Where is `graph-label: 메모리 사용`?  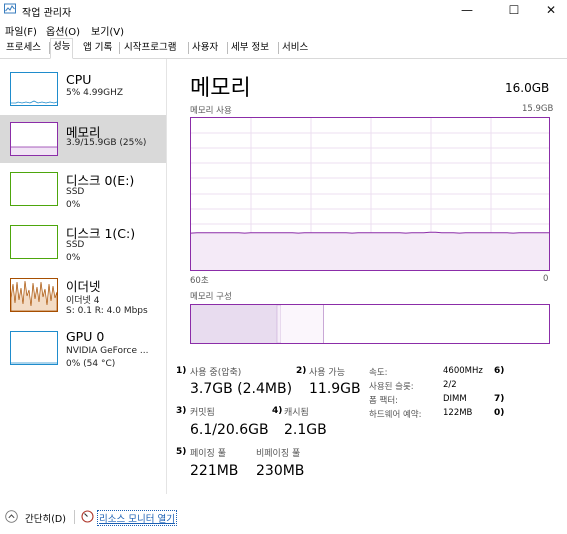 graph-label: 메모리 사용 is located at coordinates (211, 111).